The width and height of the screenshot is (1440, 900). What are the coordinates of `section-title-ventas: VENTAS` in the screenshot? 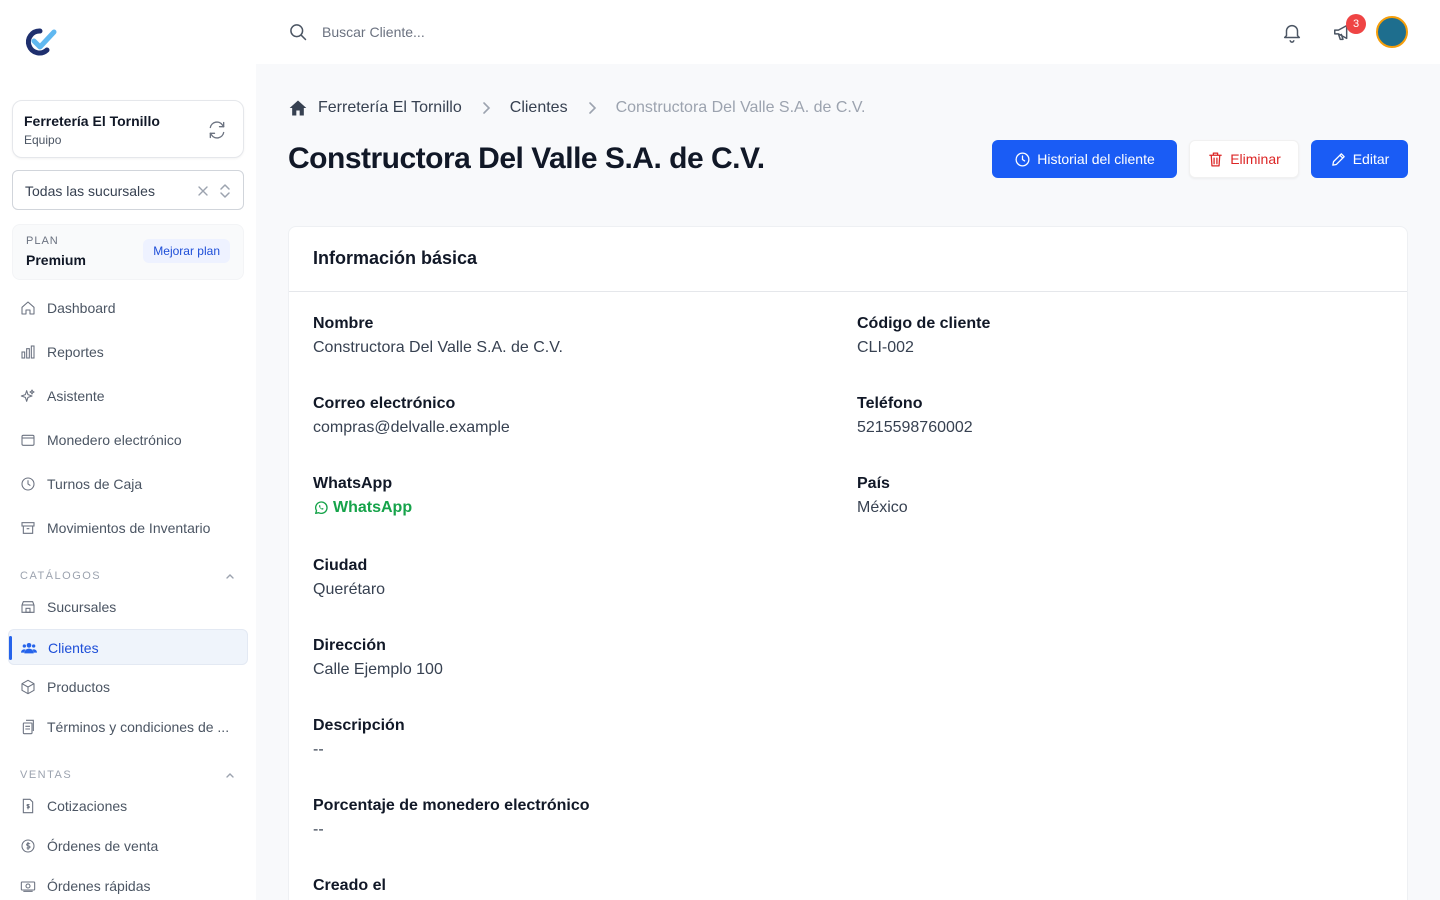 It's located at (46, 775).